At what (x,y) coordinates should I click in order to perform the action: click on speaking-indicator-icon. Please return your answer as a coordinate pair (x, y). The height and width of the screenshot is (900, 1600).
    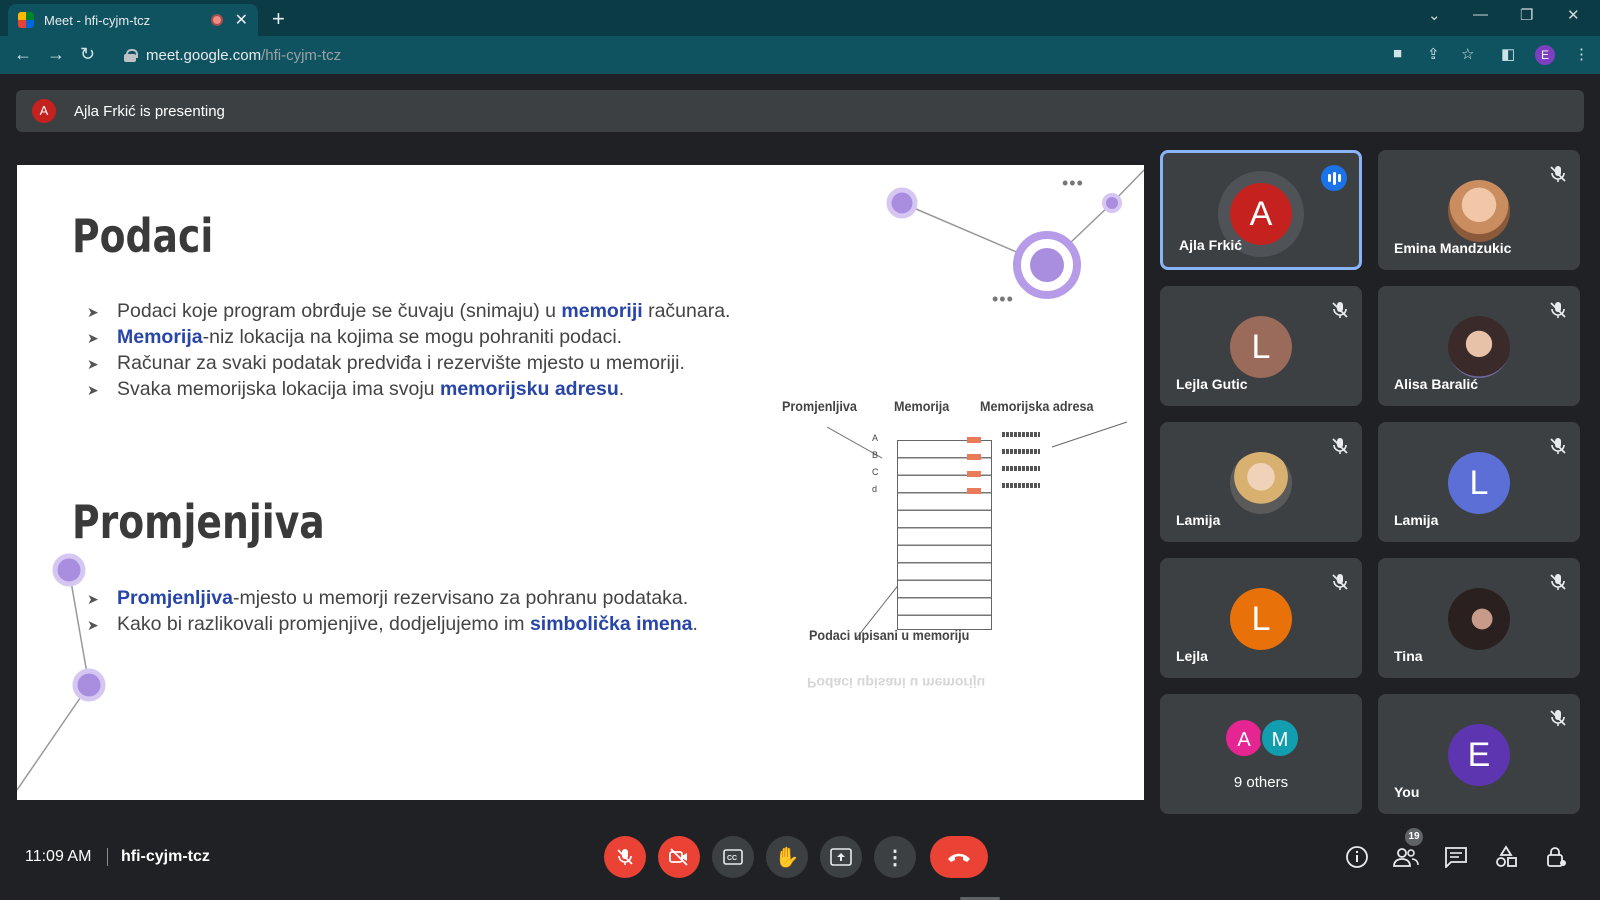
    Looking at the image, I should click on (1334, 178).